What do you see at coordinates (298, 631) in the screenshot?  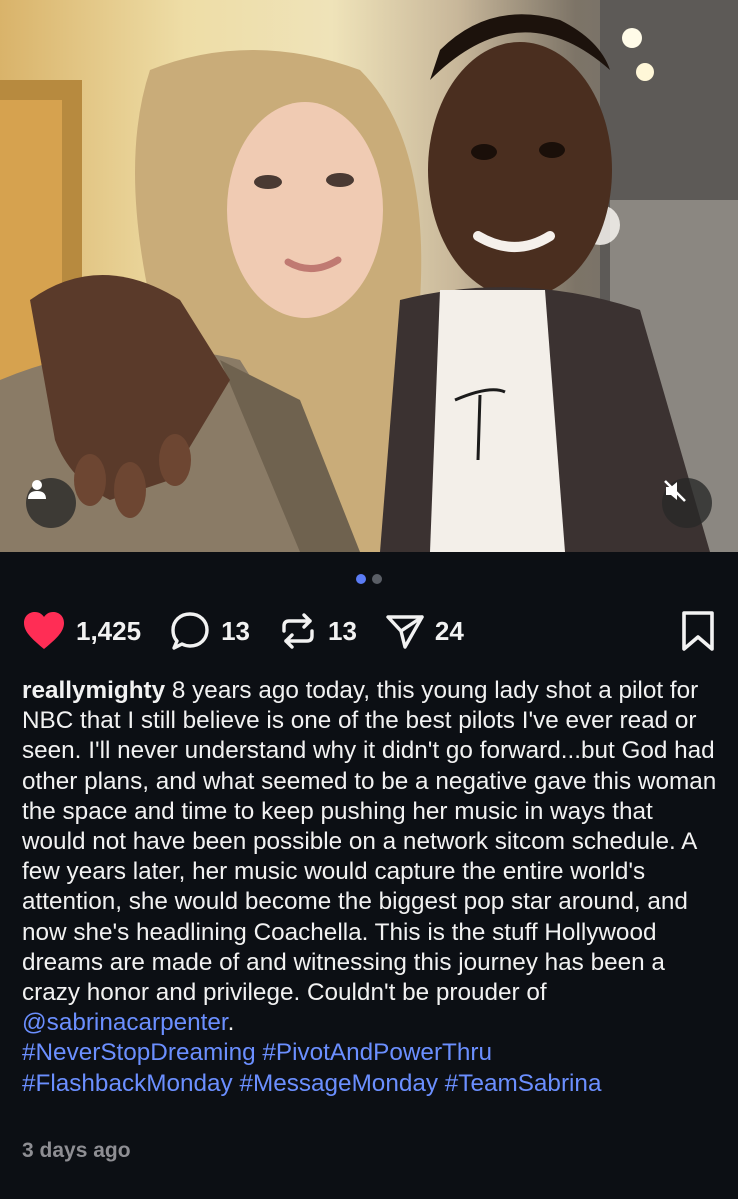 I see `repost-arrows-icon` at bounding box center [298, 631].